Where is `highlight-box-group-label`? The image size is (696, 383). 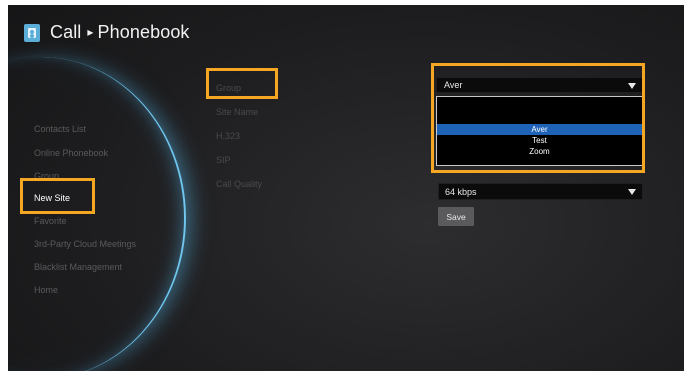 highlight-box-group-label is located at coordinates (242, 83).